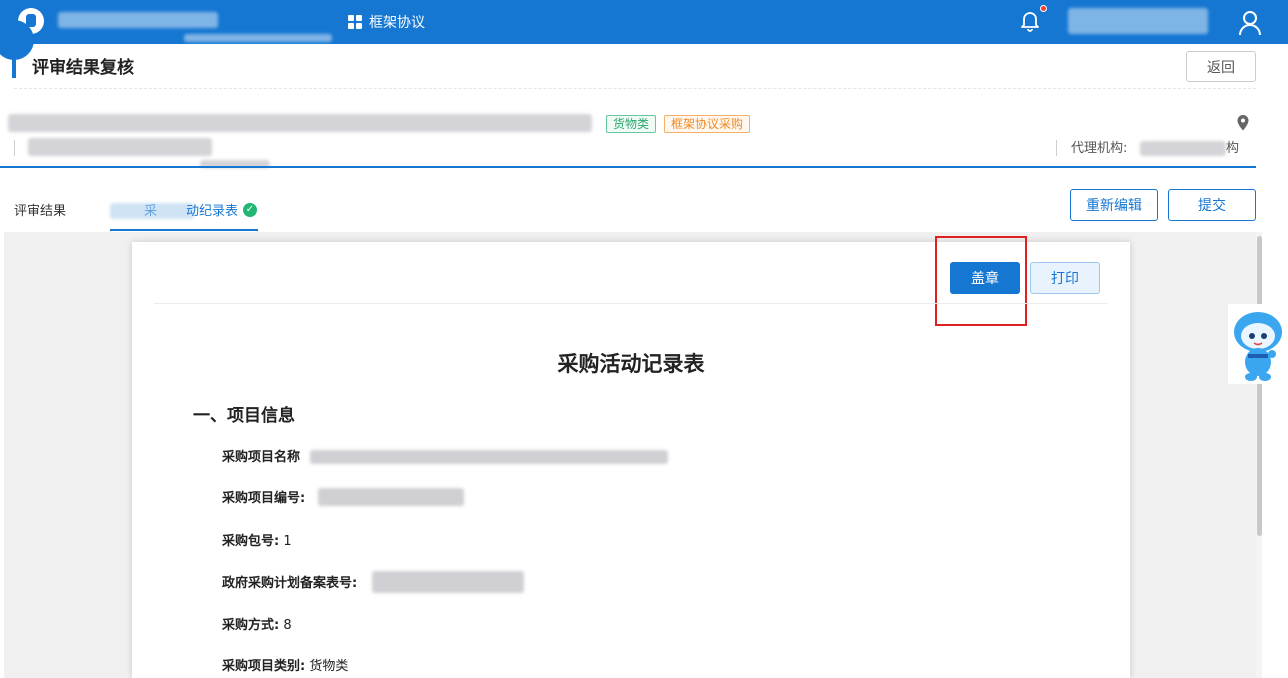  Describe the element at coordinates (1114, 205) in the screenshot. I see `reedit-button: 重新编辑` at that location.